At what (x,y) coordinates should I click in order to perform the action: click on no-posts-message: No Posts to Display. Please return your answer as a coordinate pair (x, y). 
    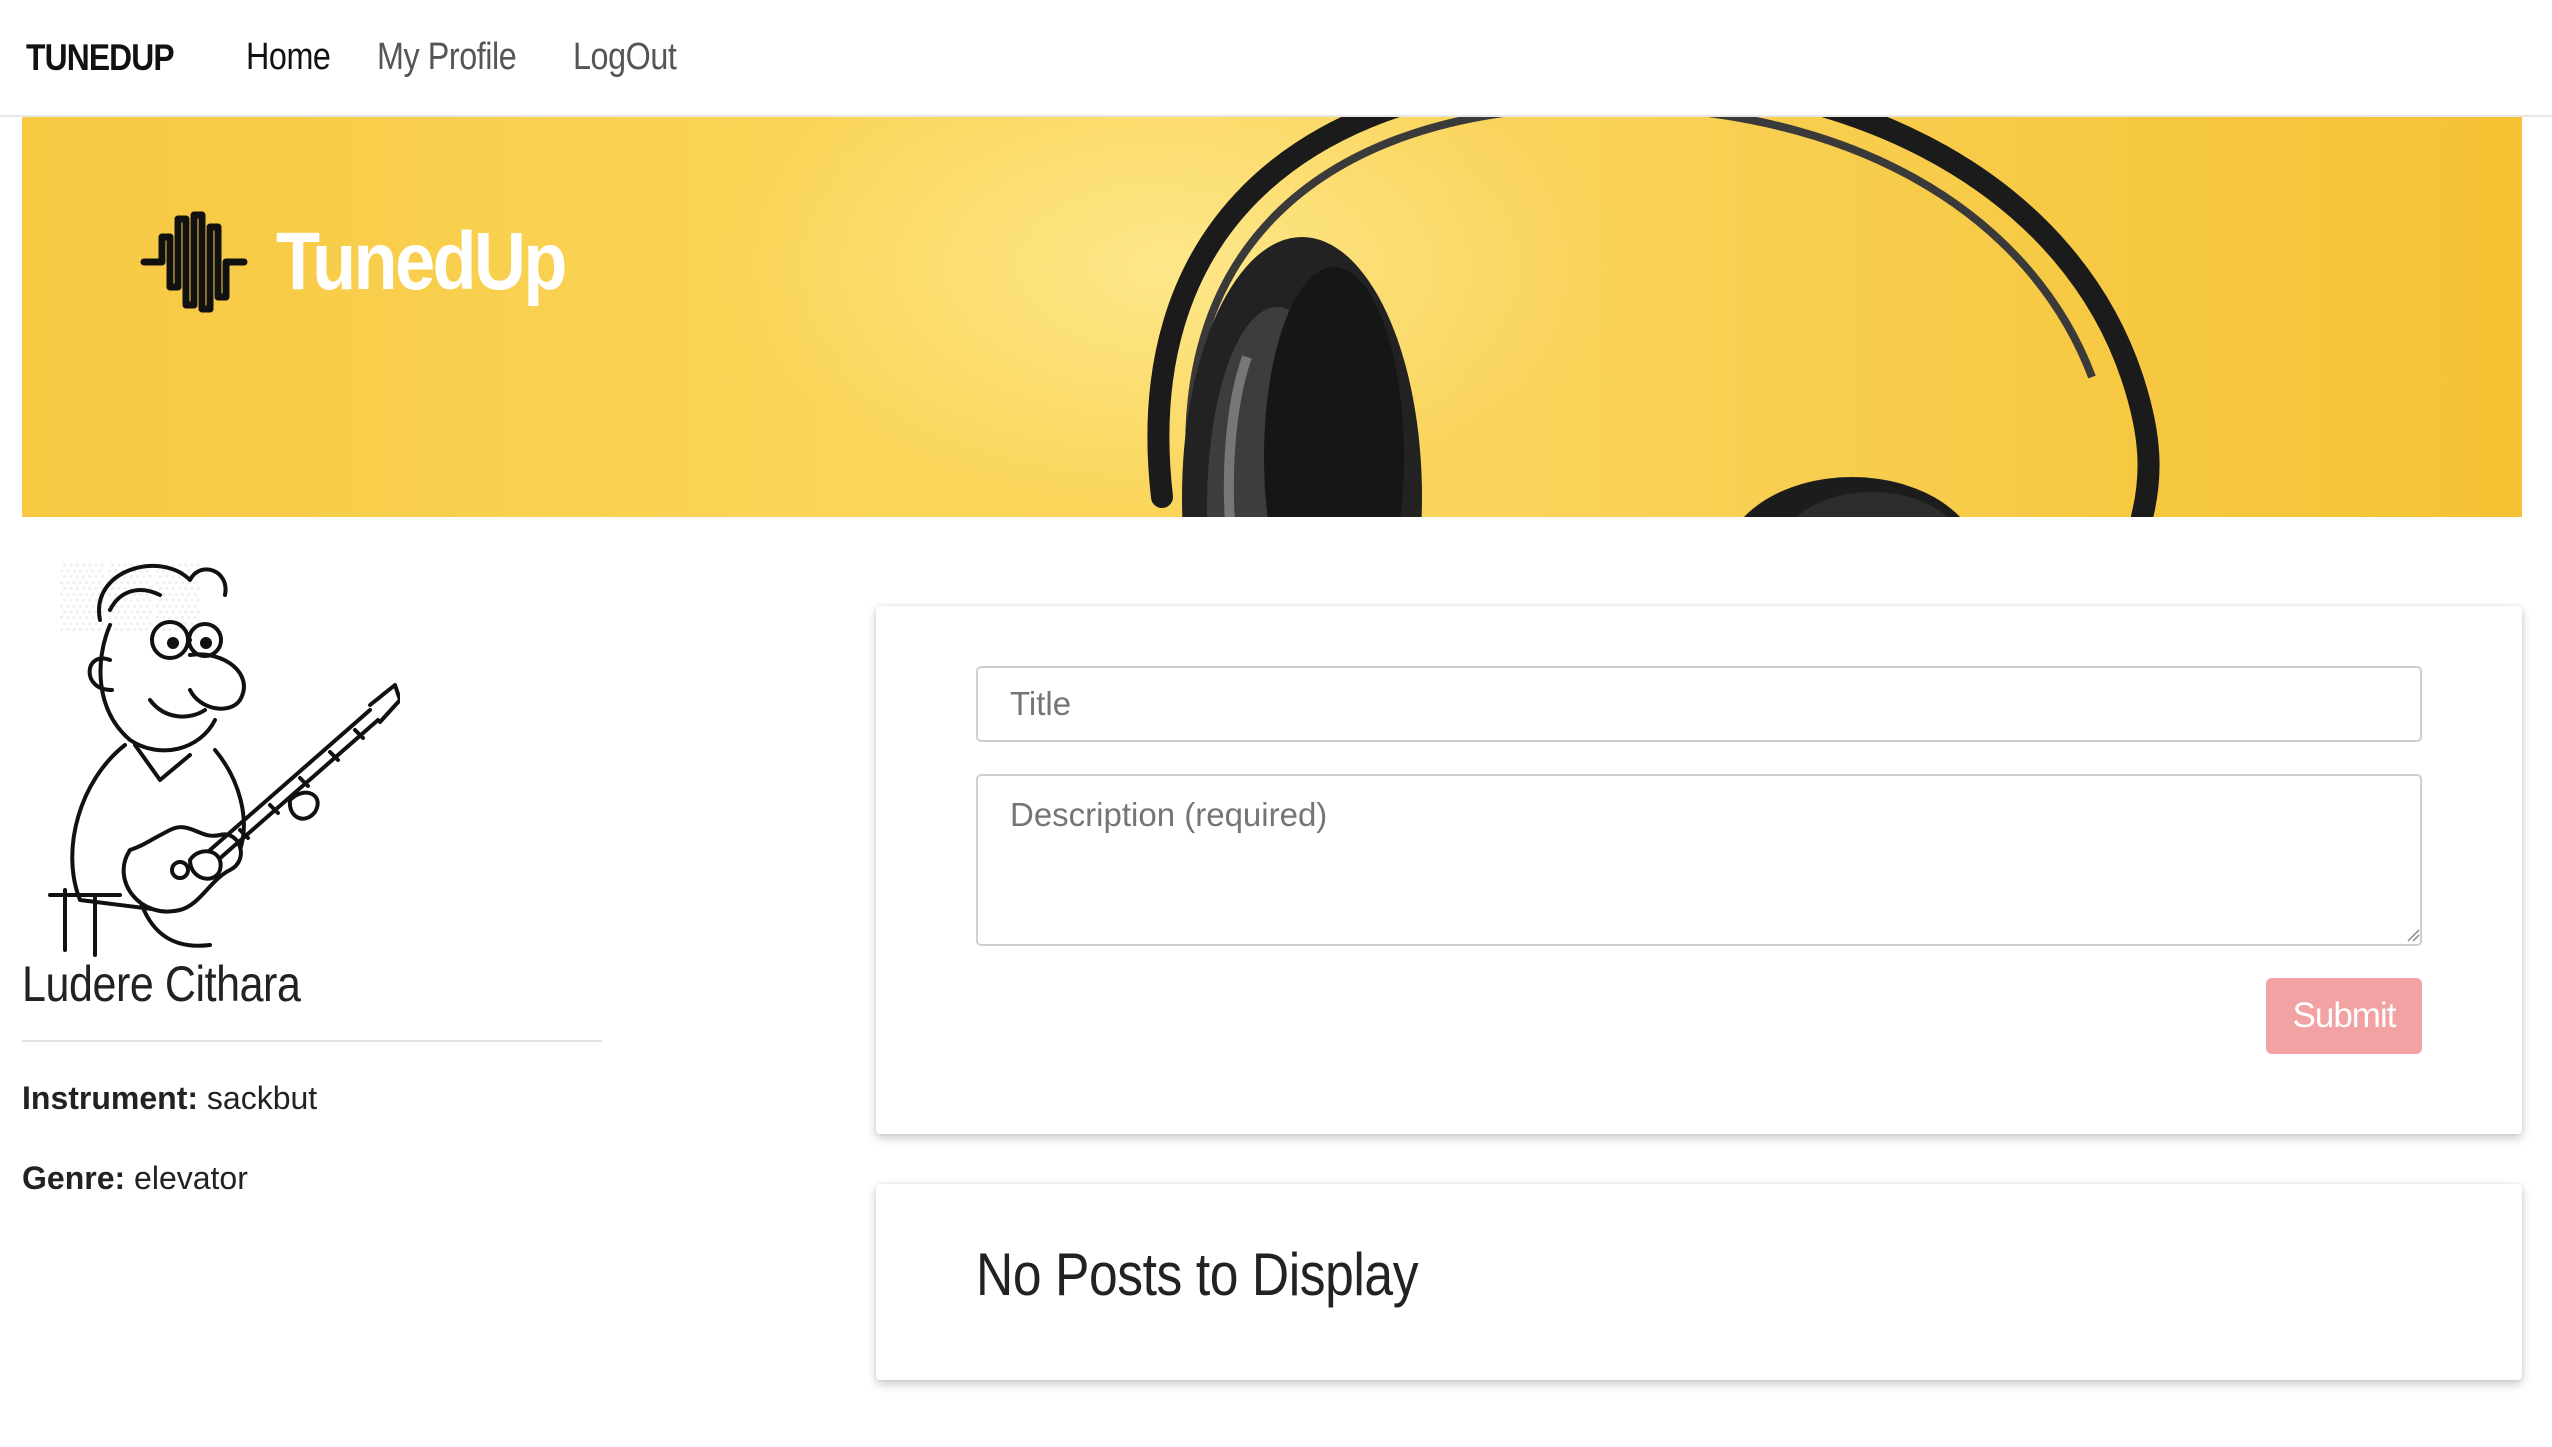
    Looking at the image, I should click on (1197, 1274).